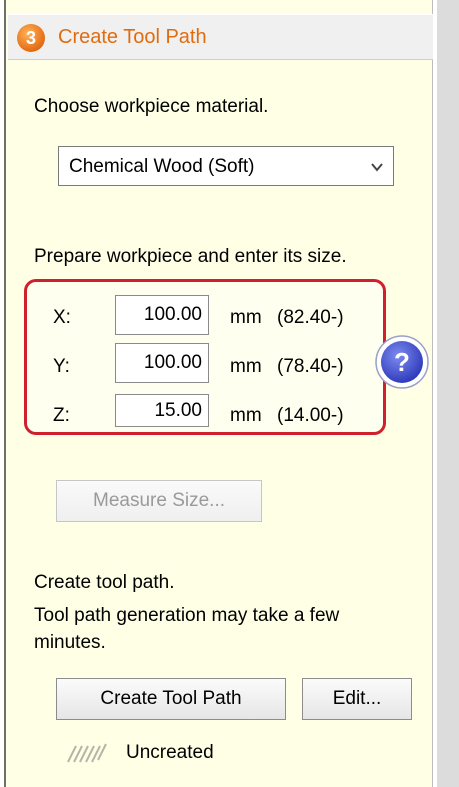  Describe the element at coordinates (61, 415) in the screenshot. I see `axis-label-z: Z:` at that location.